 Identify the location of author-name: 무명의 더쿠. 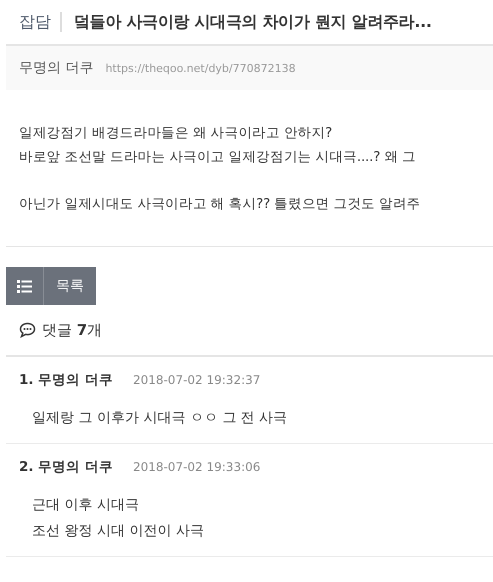
(56, 68).